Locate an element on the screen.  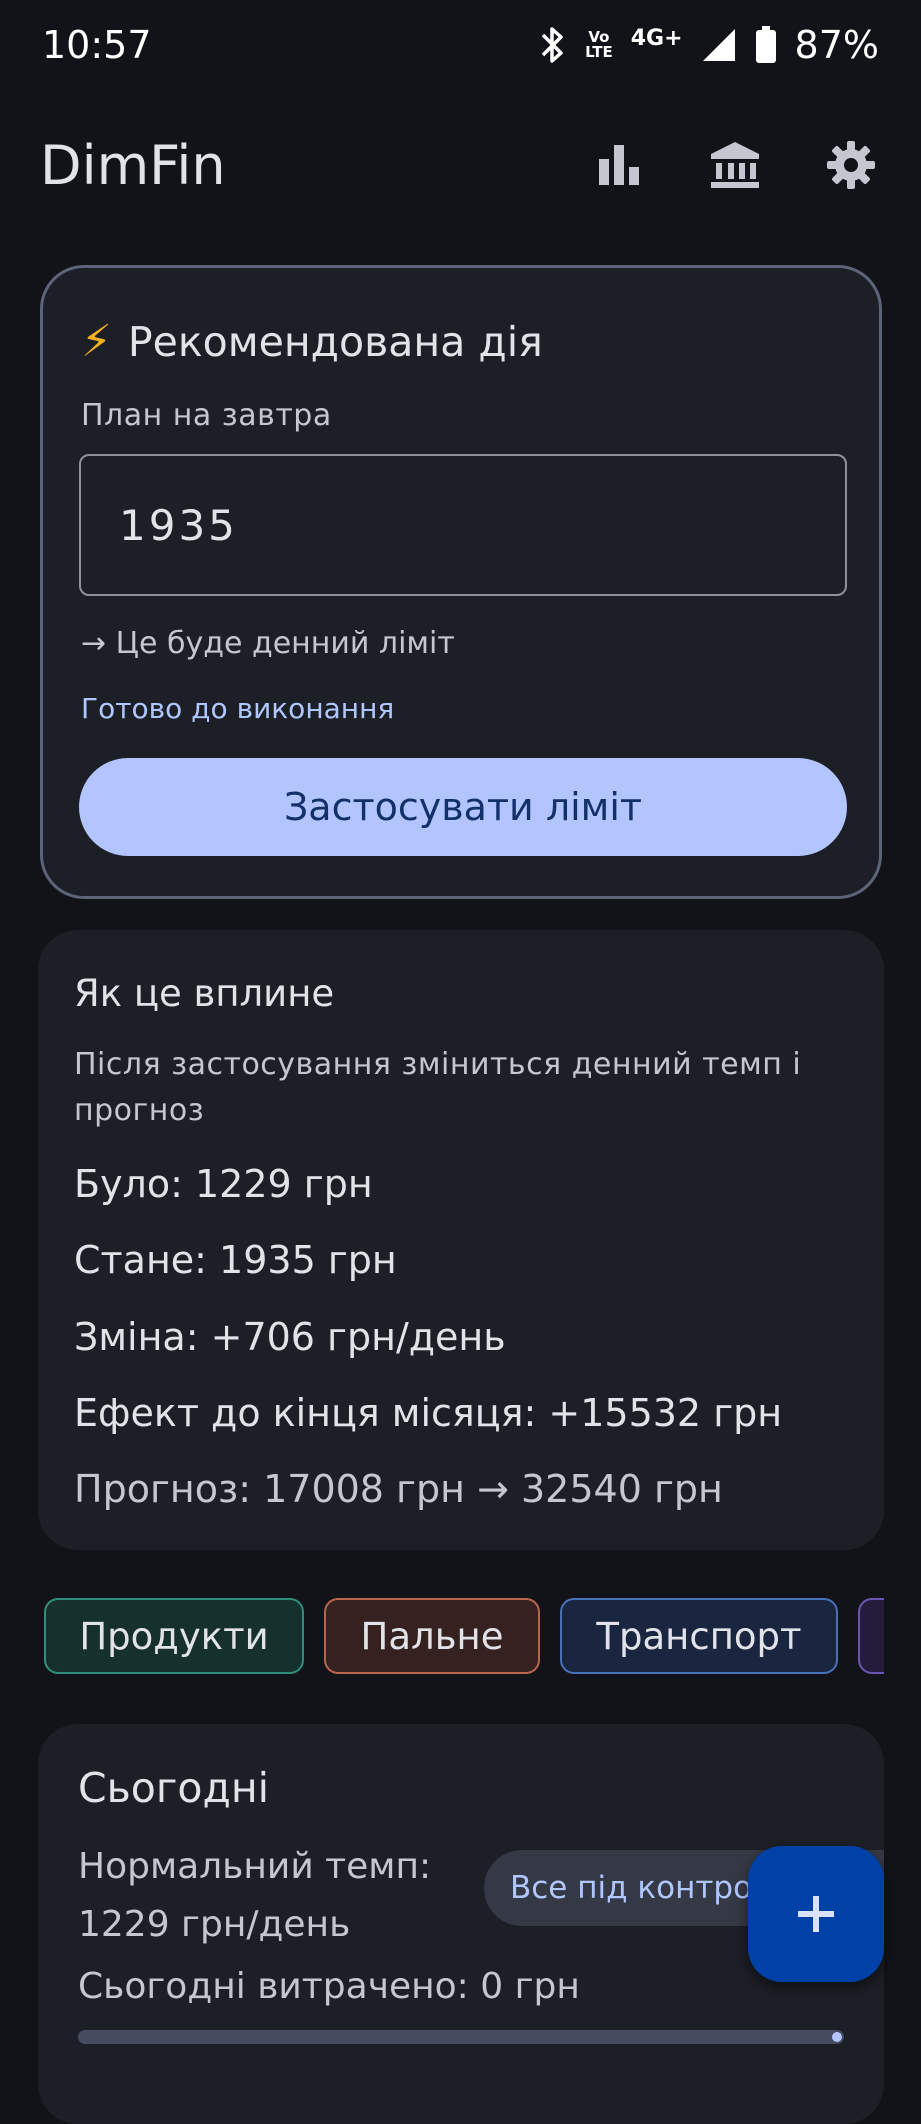
plan-field-label: План на завтра is located at coordinates (206, 415).